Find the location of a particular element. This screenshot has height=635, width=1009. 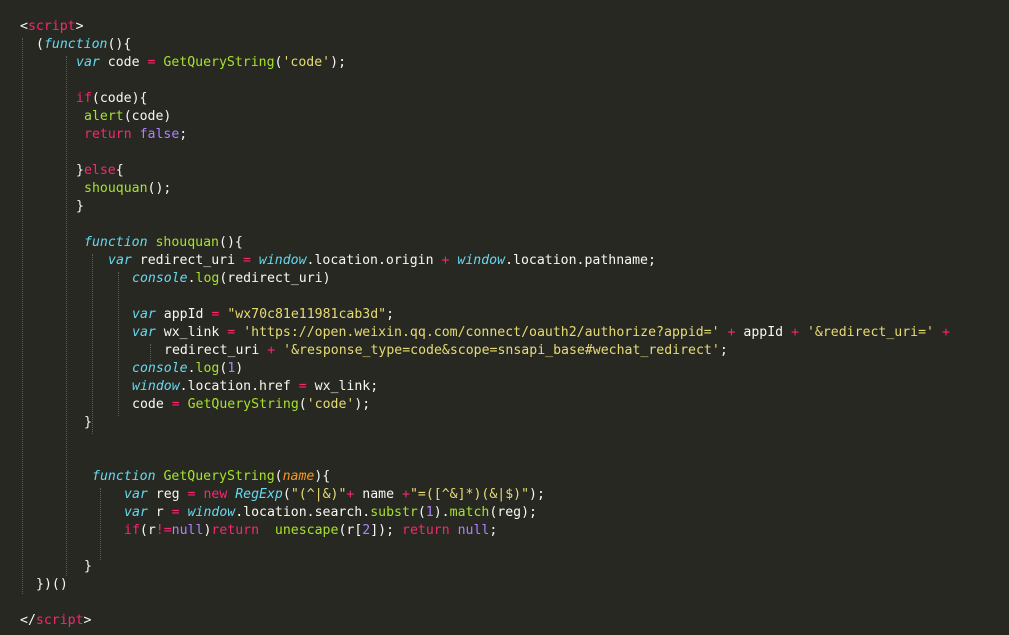

code-token: shouquan is located at coordinates (116, 188).